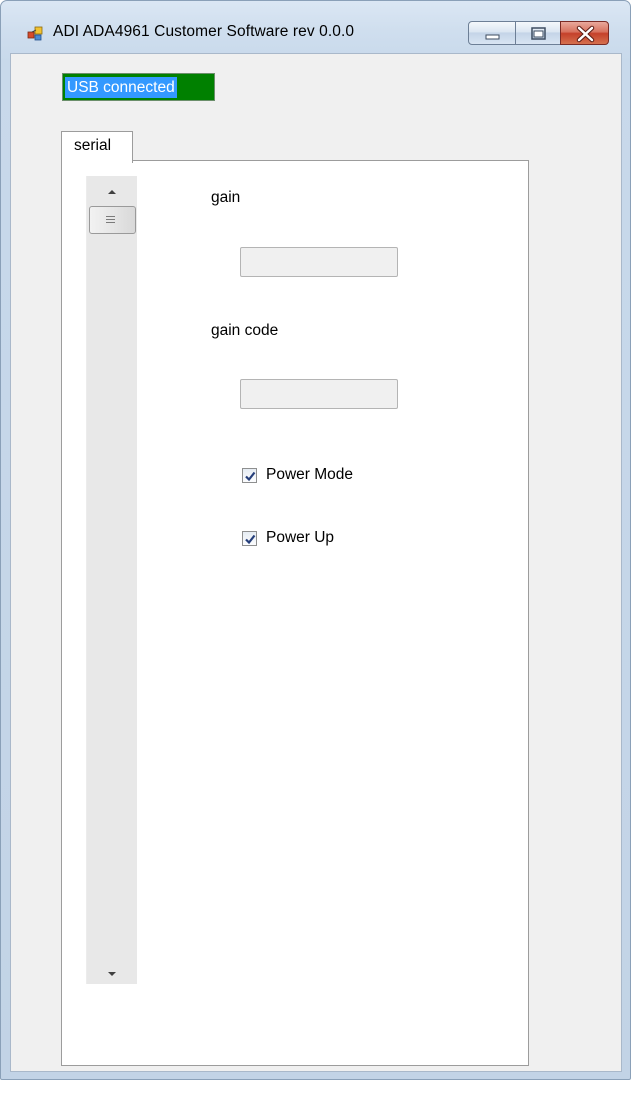  I want to click on scroll-down-button, so click(112, 974).